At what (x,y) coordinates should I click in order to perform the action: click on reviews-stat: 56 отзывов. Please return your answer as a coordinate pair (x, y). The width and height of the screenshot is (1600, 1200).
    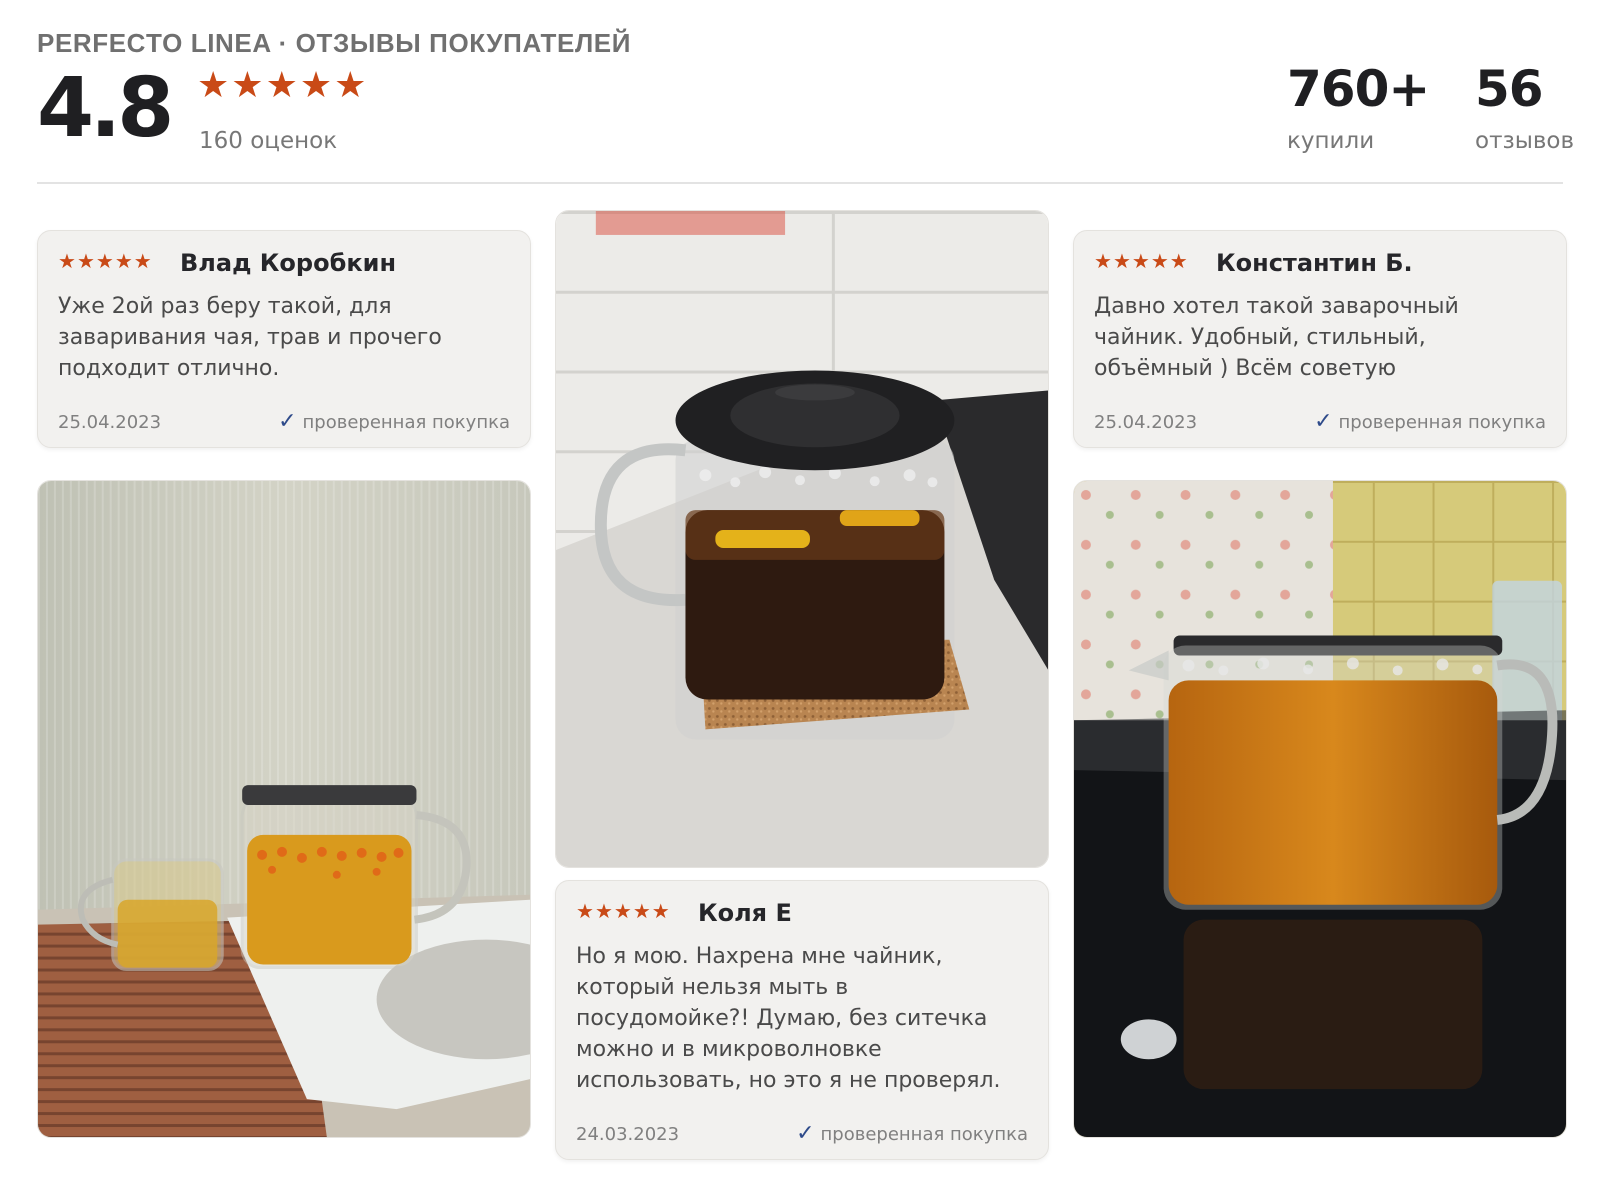
    Looking at the image, I should click on (1524, 109).